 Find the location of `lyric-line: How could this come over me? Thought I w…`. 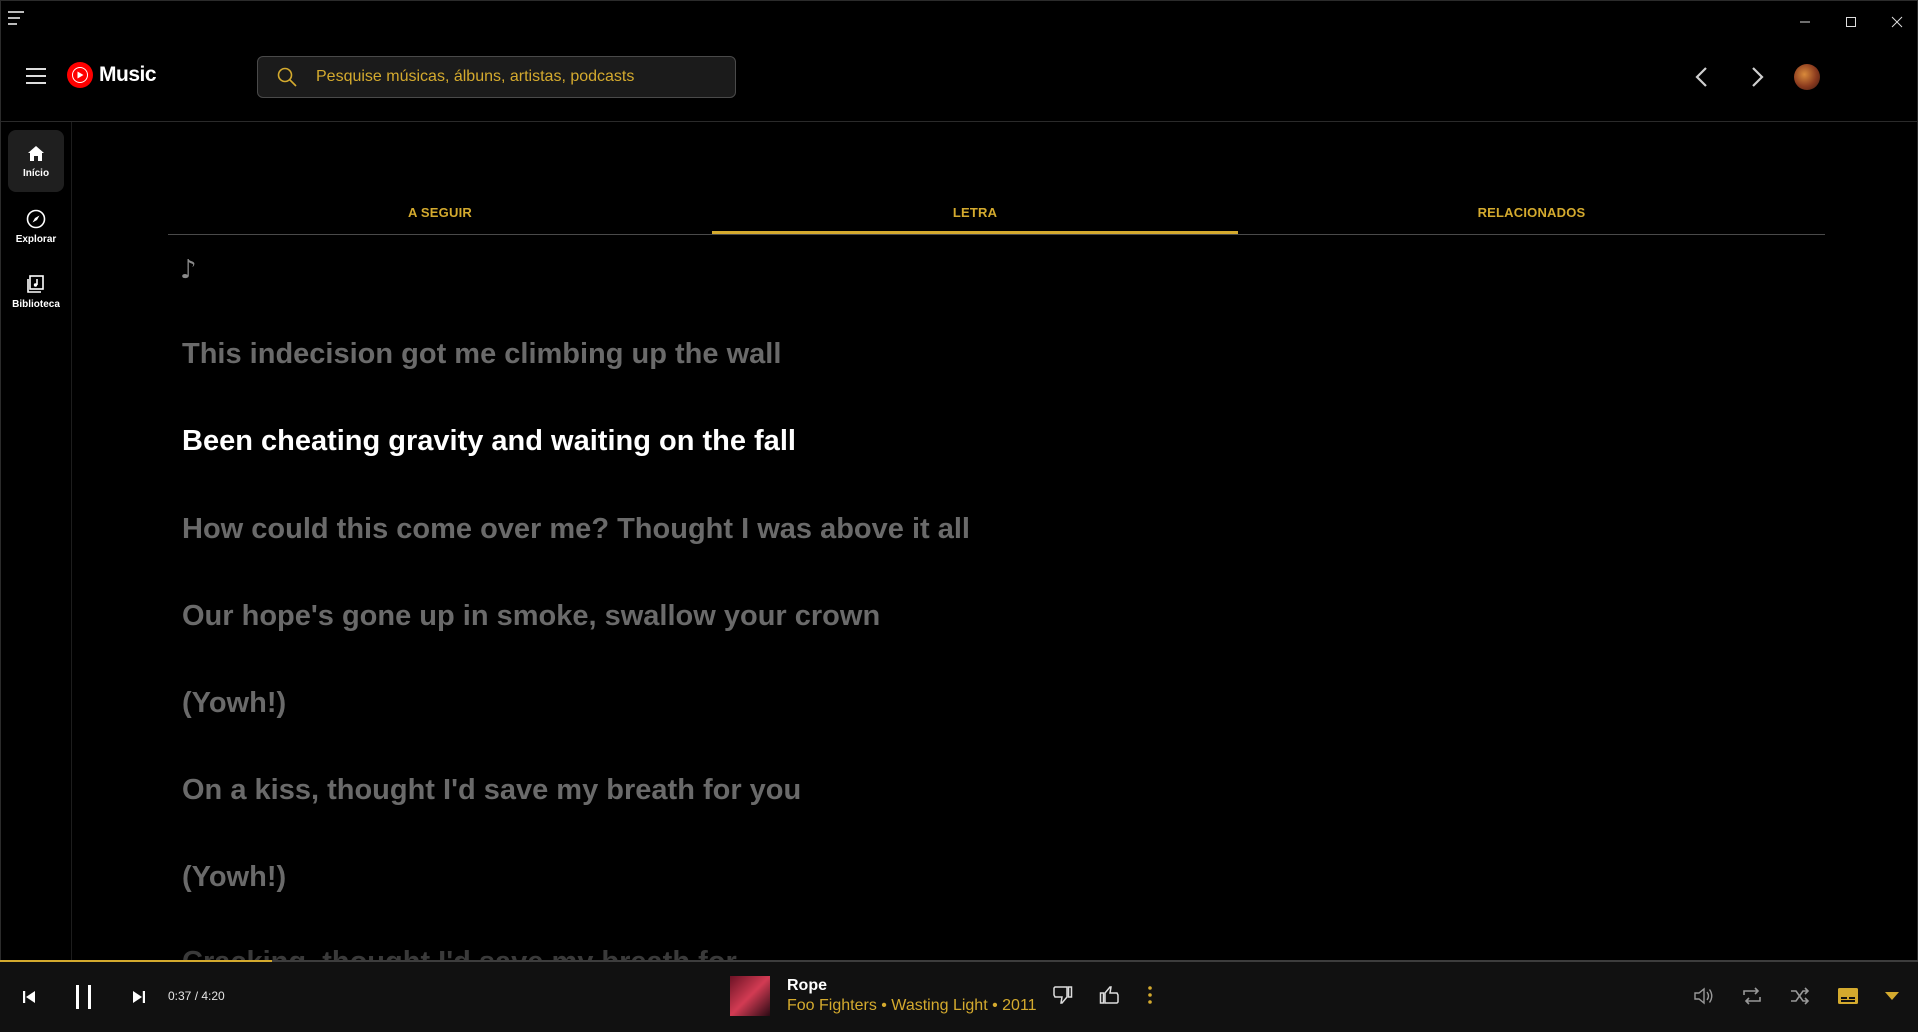

lyric-line: How could this come over me? Thought I w… is located at coordinates (576, 529).